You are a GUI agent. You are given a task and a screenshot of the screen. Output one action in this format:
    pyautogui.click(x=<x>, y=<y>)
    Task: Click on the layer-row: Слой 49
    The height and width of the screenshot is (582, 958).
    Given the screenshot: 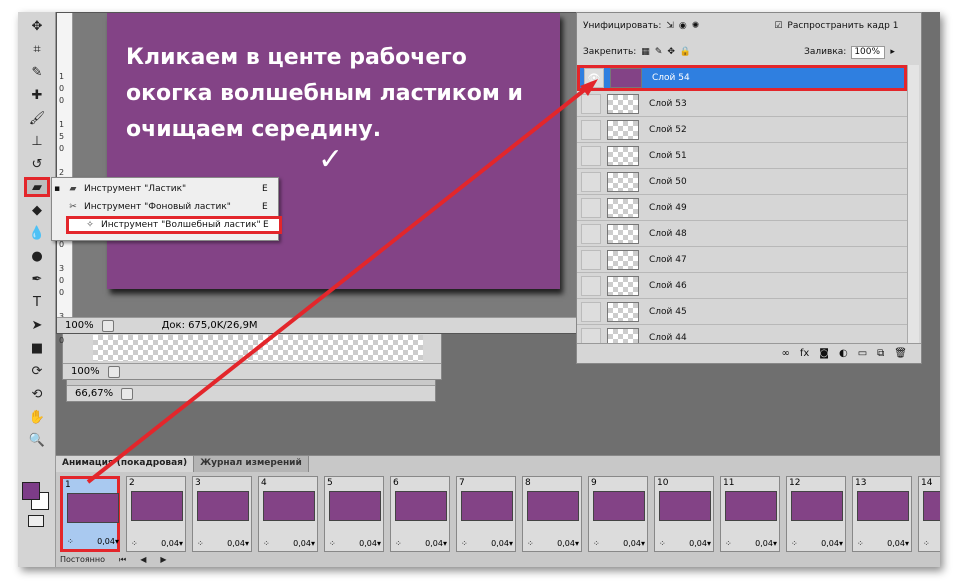 What is the action you would take?
    pyautogui.click(x=742, y=208)
    